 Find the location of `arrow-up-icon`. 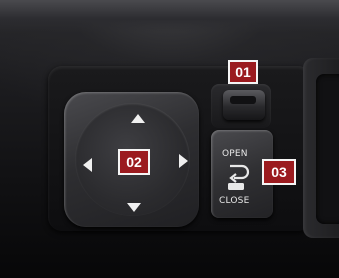

arrow-up-icon is located at coordinates (138, 118).